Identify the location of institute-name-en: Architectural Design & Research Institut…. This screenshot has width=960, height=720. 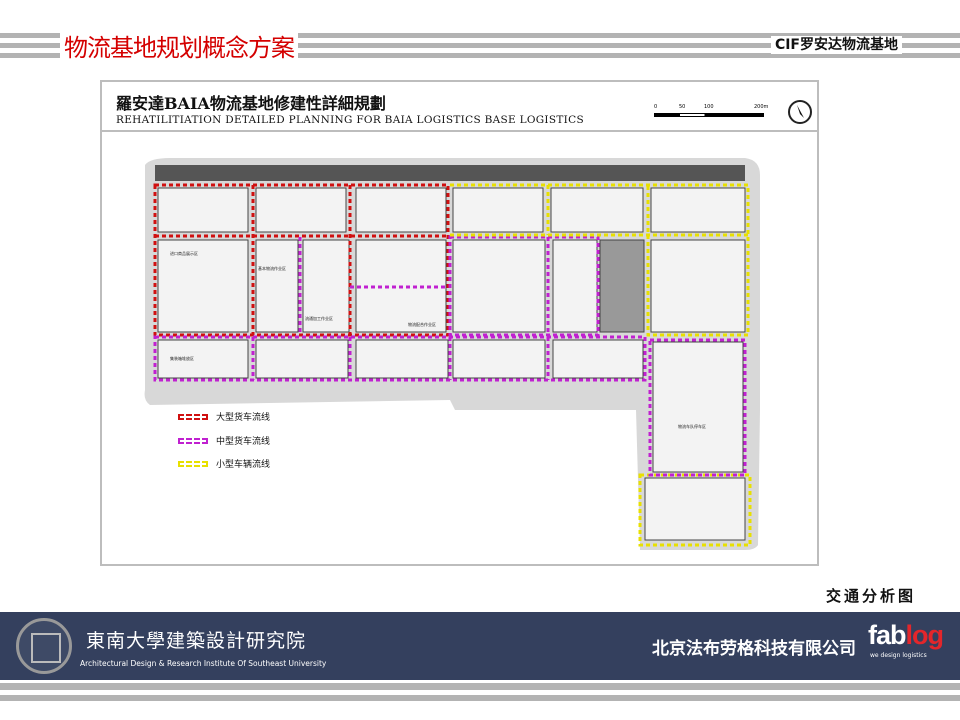
(203, 663).